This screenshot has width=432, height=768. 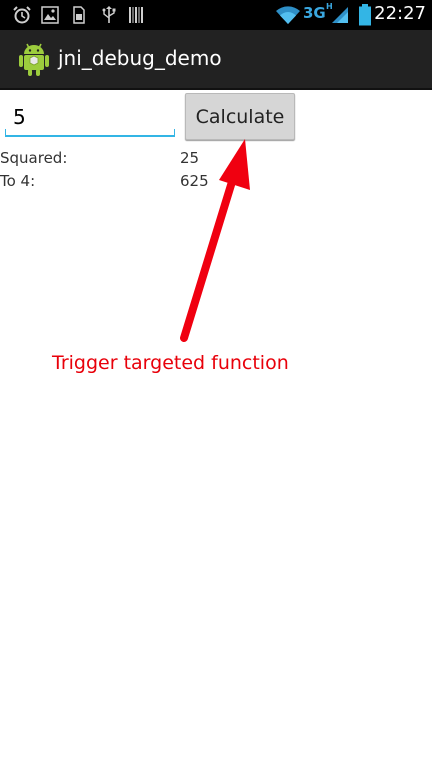 What do you see at coordinates (215, 240) in the screenshot?
I see `annotation-arrow-icon` at bounding box center [215, 240].